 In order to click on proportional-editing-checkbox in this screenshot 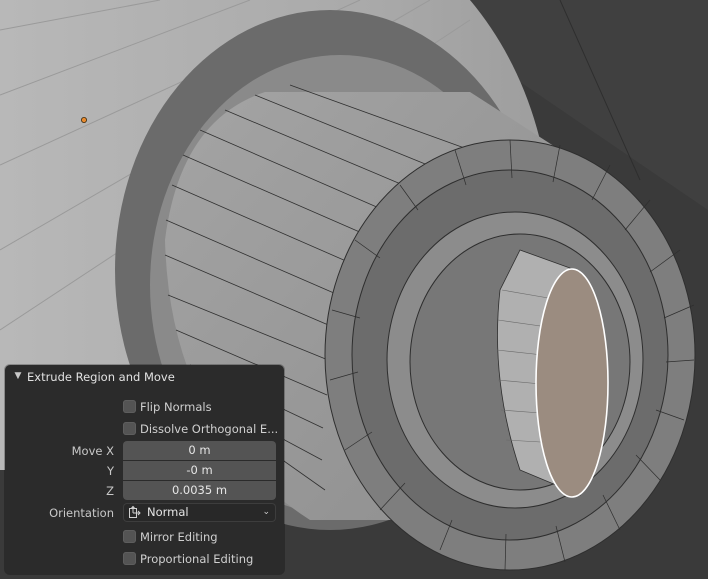, I will do `click(129, 558)`.